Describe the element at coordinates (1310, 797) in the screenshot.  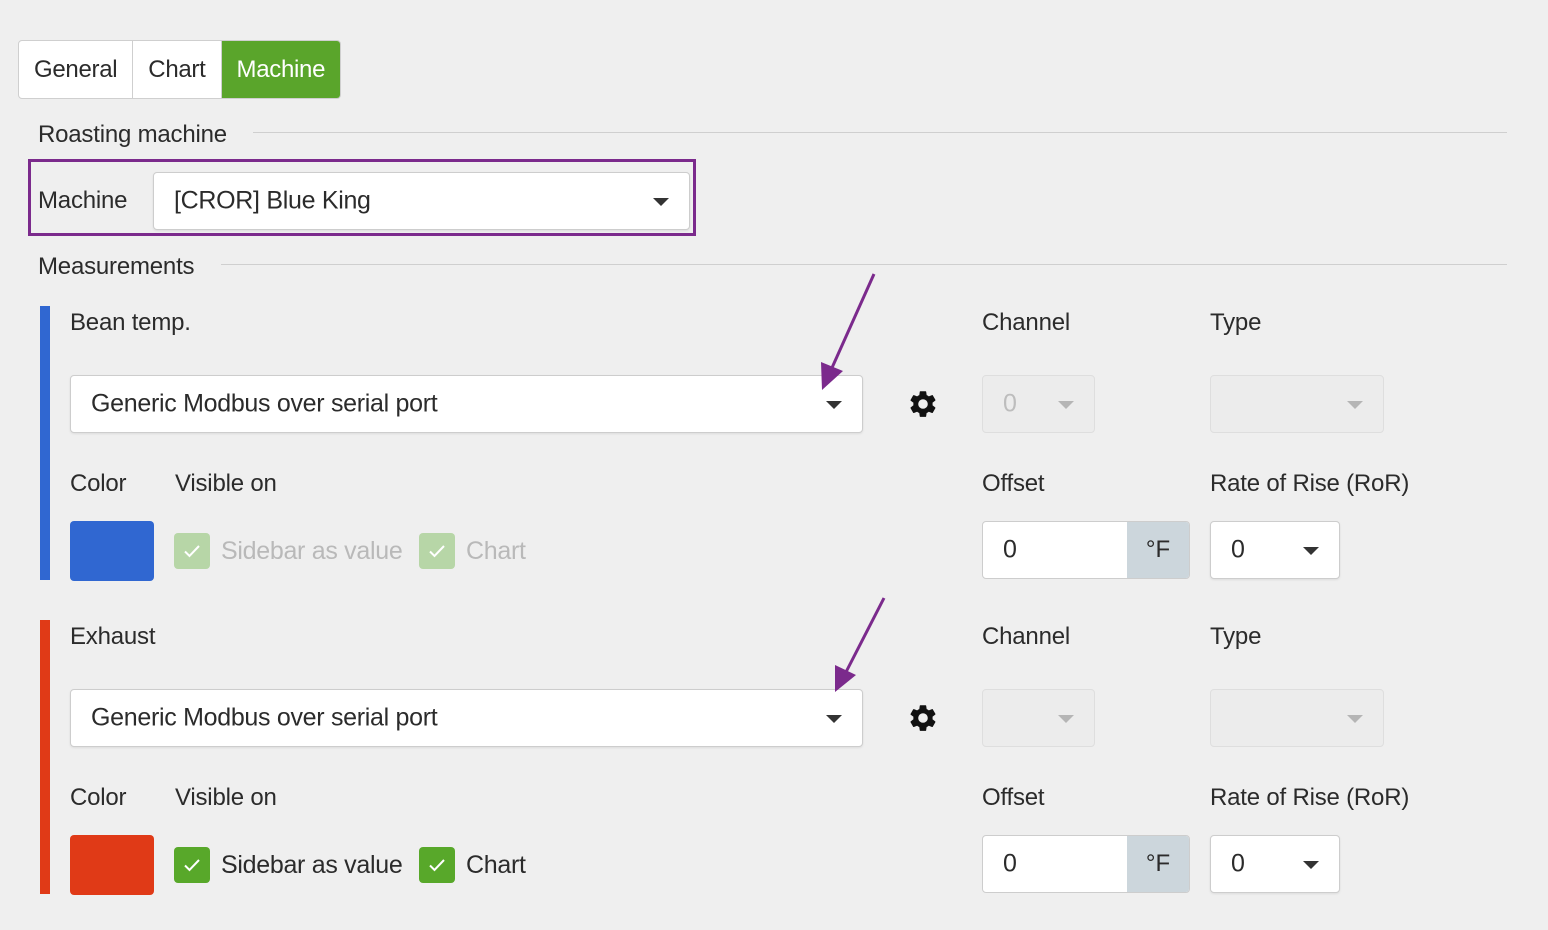
I see `exhaust-ror-label: Rate of Rise (RoR)` at that location.